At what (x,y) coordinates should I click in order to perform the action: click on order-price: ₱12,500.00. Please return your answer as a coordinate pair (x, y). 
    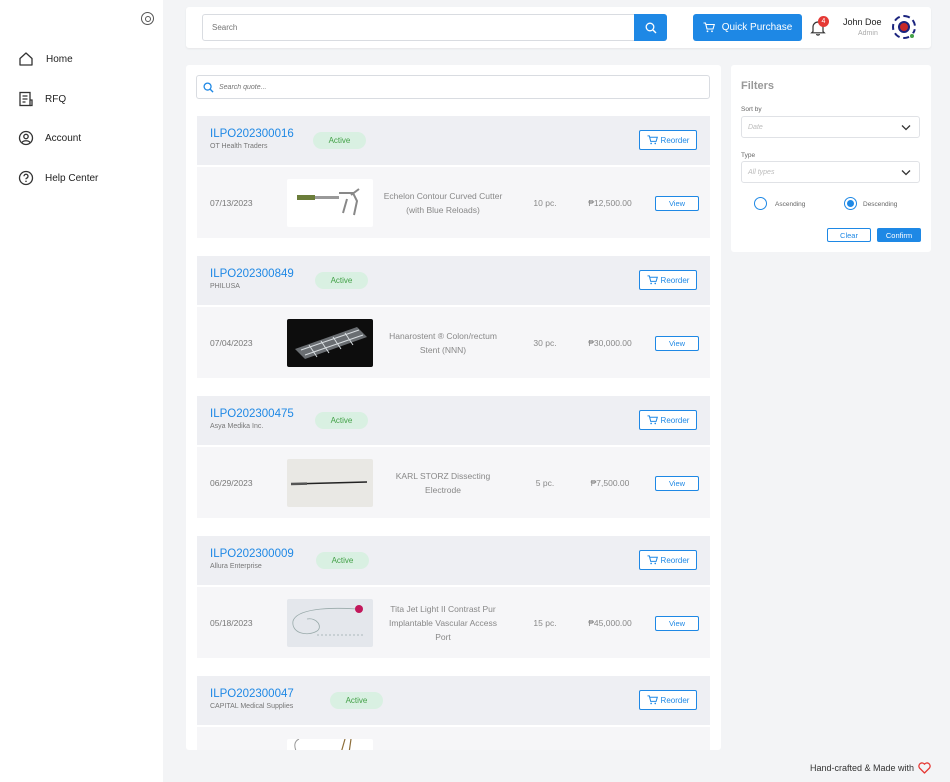
    Looking at the image, I should click on (610, 203).